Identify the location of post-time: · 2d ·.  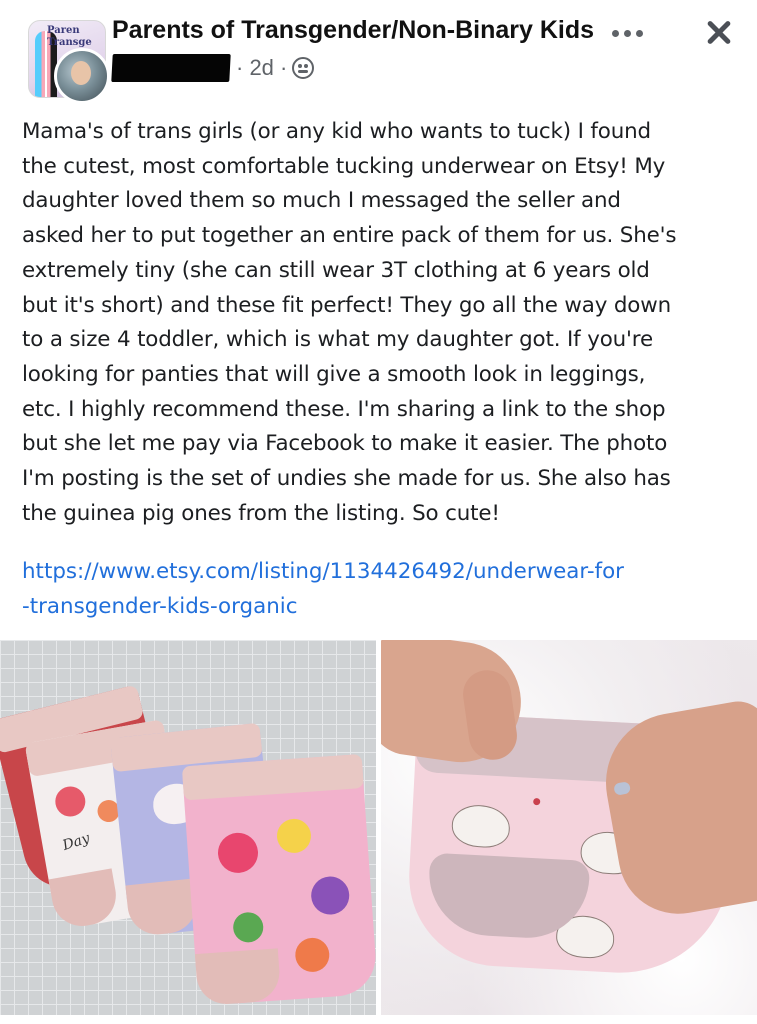
(261, 68).